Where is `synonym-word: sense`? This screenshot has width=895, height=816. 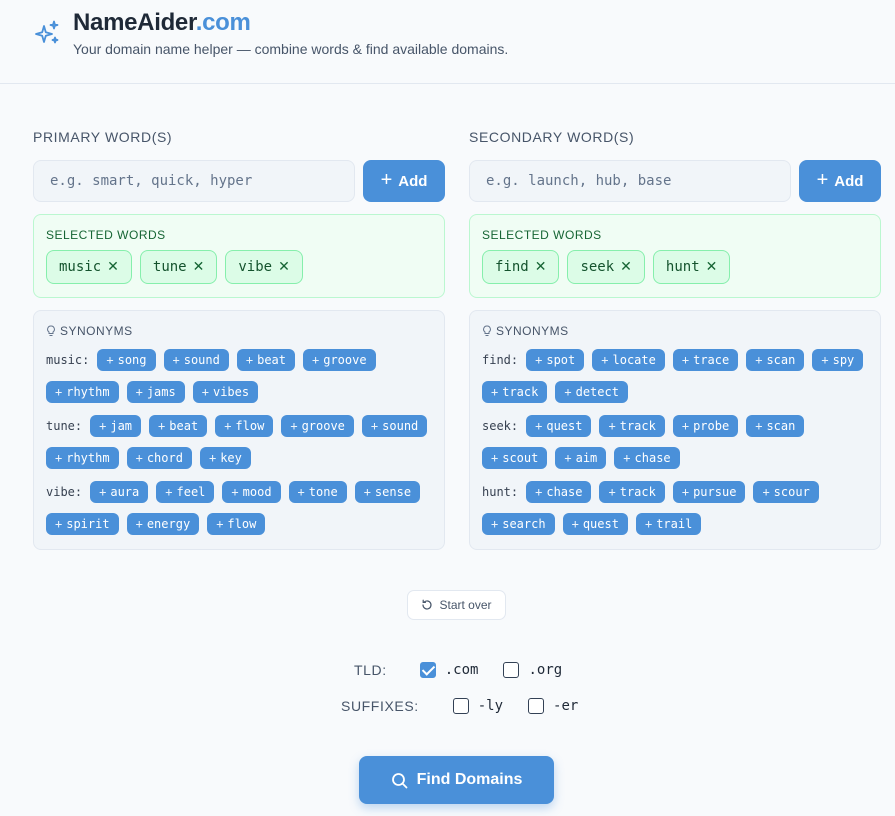 synonym-word: sense is located at coordinates (393, 492).